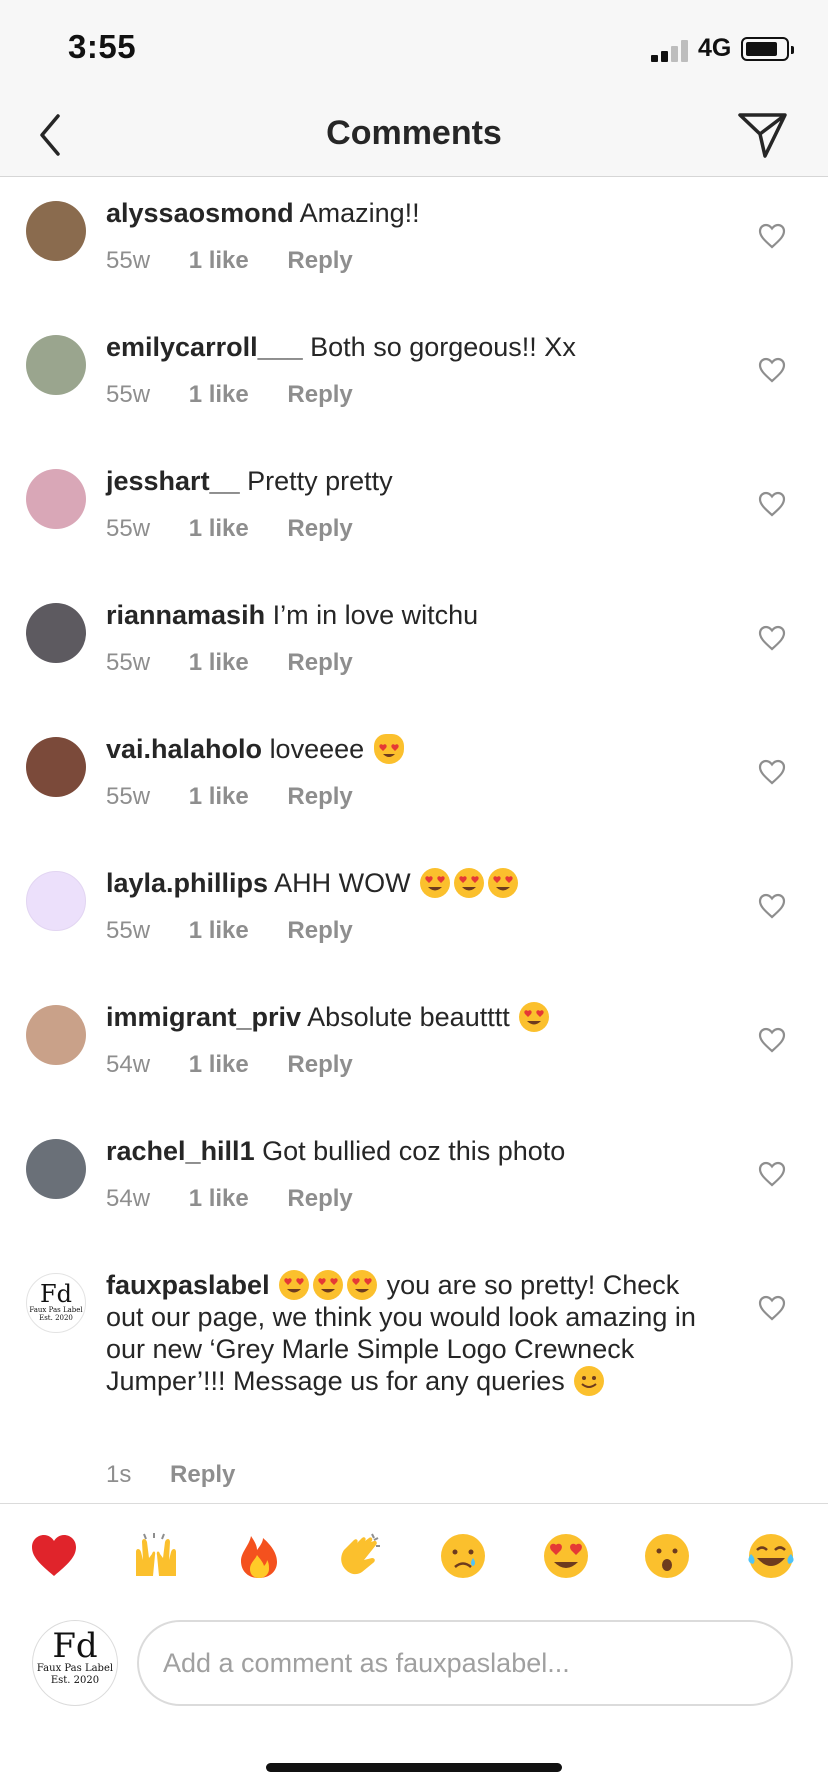 Image resolution: width=828 pixels, height=1792 pixels. I want to click on crying-face-icon, so click(463, 1556).